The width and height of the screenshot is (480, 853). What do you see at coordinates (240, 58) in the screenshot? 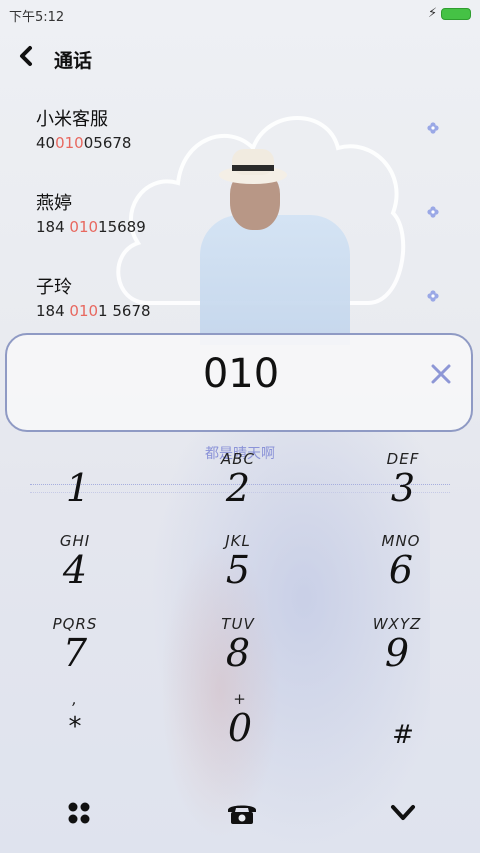
I see `header: 通话` at bounding box center [240, 58].